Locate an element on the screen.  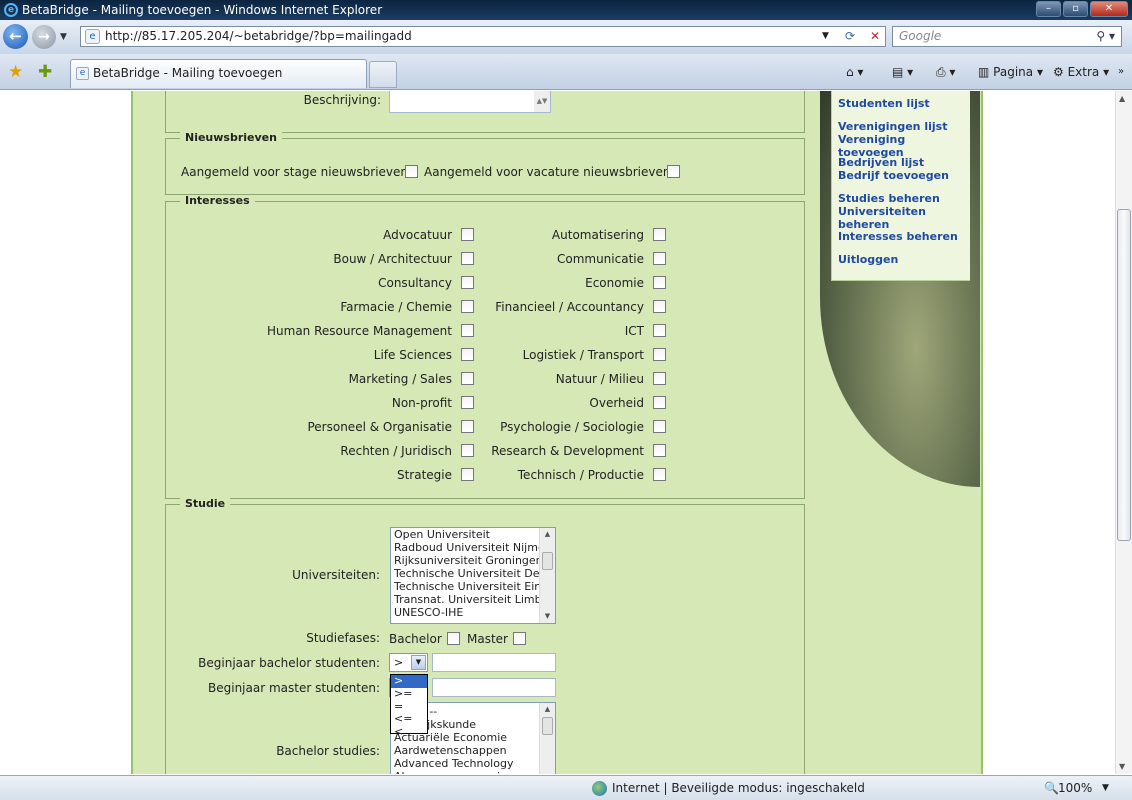
tab-mailing-toevoegen: e BetaBridge - Mailing toevoegen is located at coordinates (218, 73).